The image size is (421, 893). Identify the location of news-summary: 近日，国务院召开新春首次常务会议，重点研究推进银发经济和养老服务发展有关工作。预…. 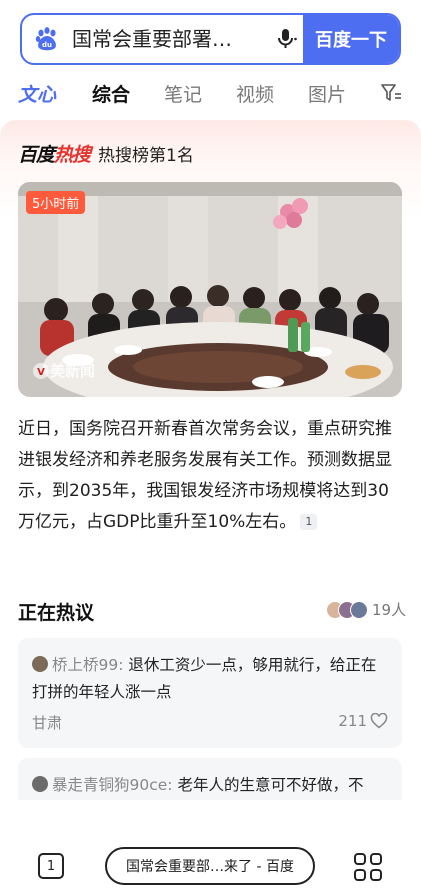
(211, 476).